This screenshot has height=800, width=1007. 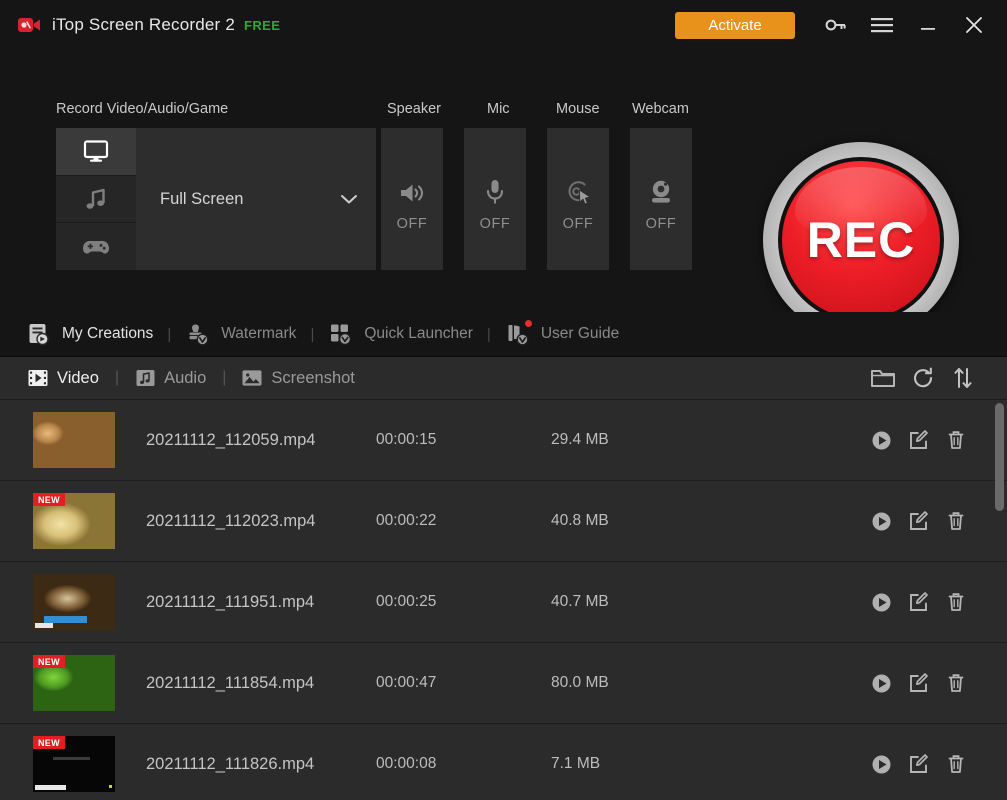 I want to click on sort-icon, so click(x=963, y=378).